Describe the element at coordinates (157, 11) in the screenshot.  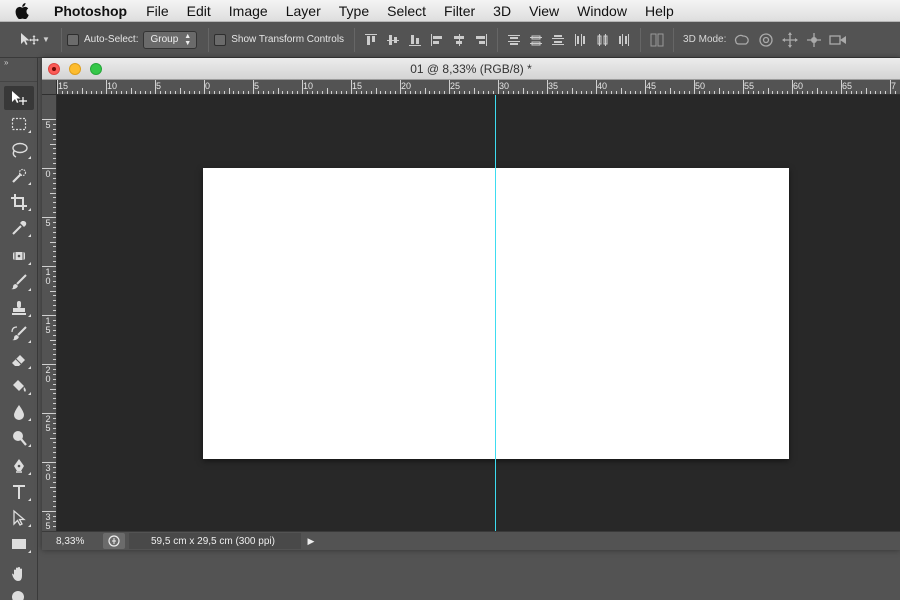
I see `menu-file: File` at that location.